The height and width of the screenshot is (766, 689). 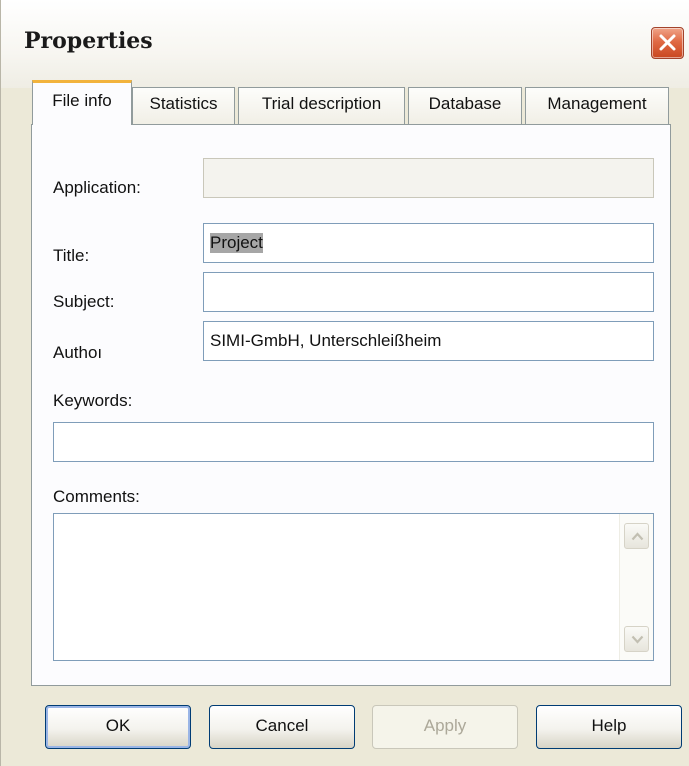 I want to click on application-field, so click(x=428, y=178).